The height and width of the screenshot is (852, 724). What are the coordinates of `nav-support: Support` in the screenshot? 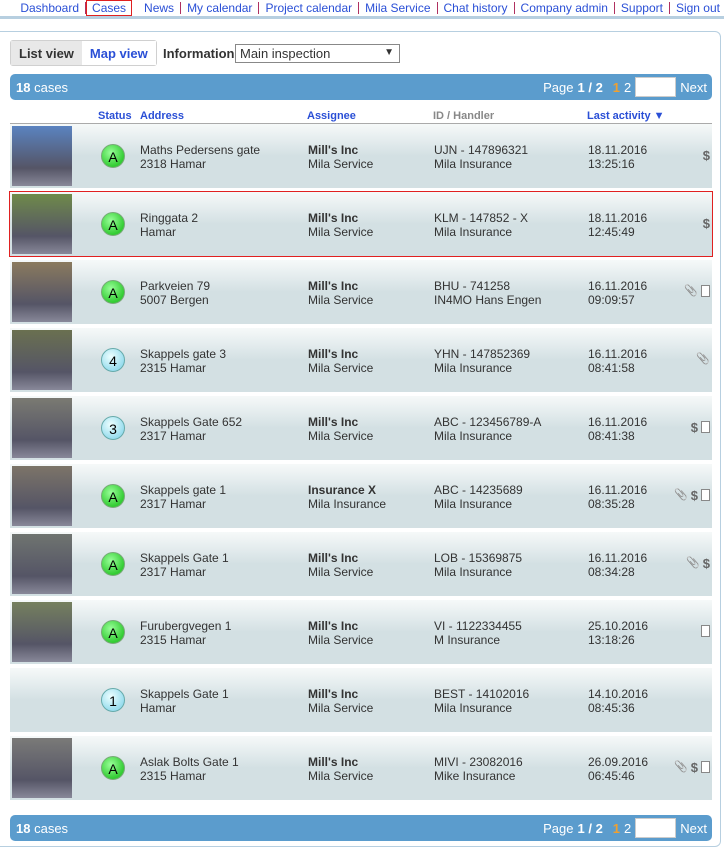 It's located at (642, 8).